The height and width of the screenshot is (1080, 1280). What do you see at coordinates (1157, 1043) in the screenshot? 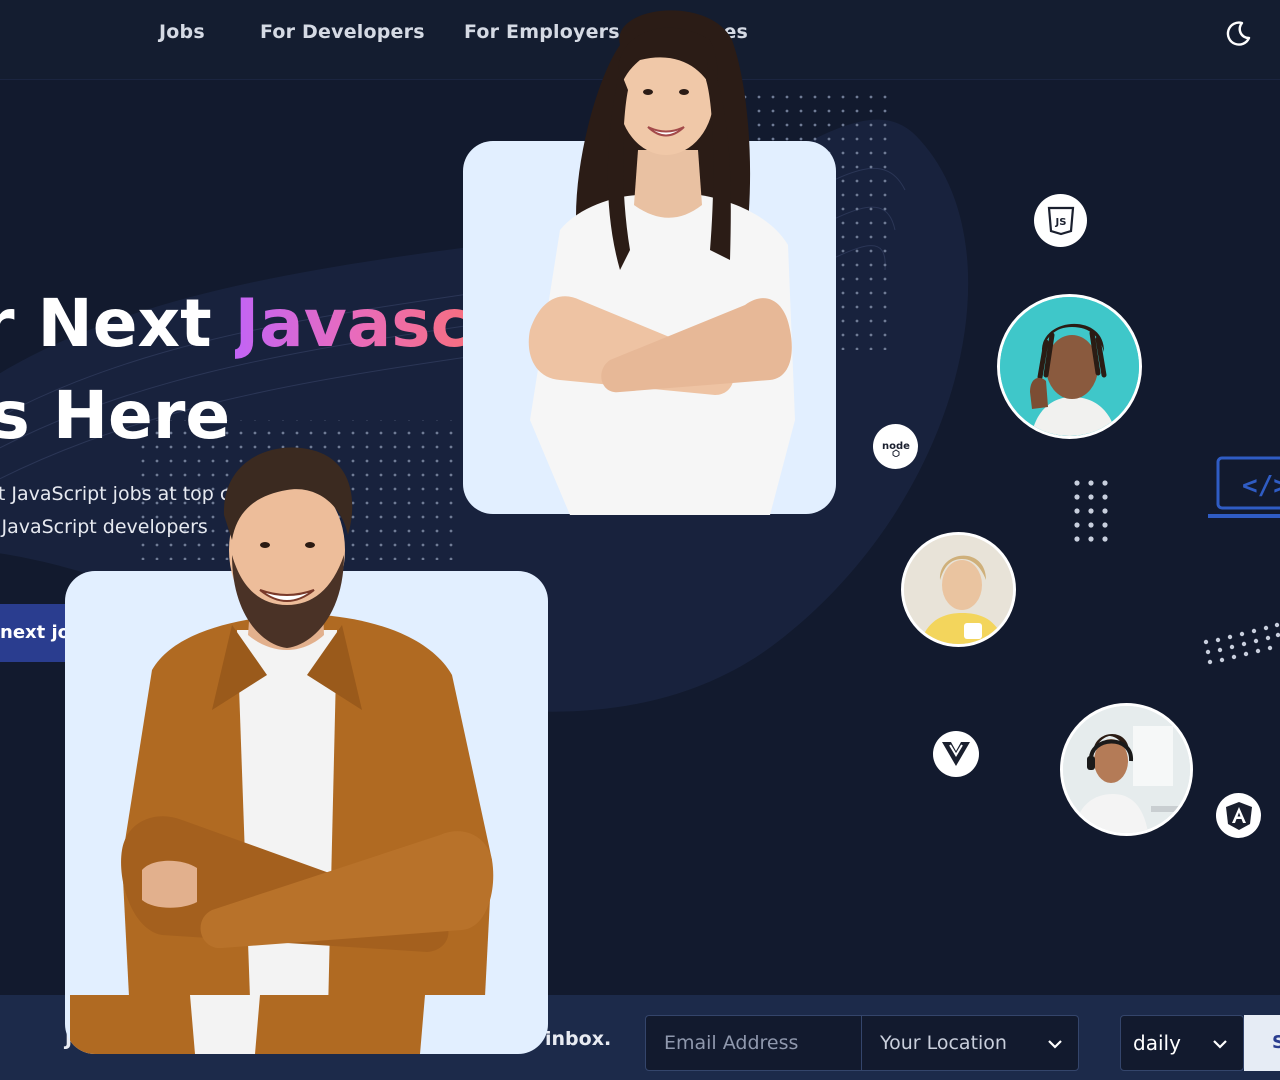
I see `frequency-value: daily` at bounding box center [1157, 1043].